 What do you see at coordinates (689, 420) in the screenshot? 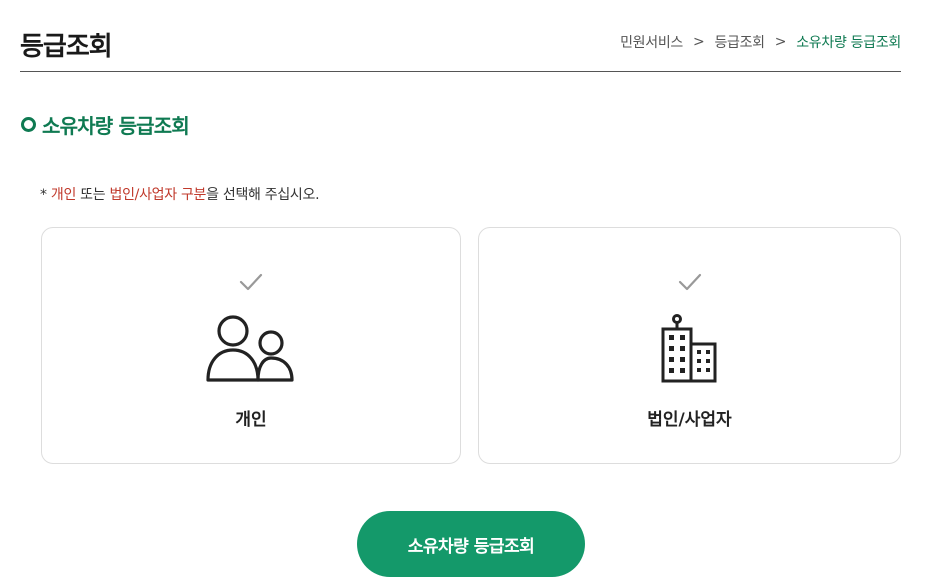
I see `option-label-corporate: 법인/사업자` at bounding box center [689, 420].